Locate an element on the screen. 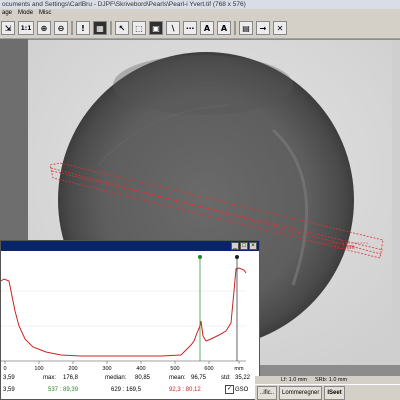  gso-checkbox: ✓ is located at coordinates (229, 389).